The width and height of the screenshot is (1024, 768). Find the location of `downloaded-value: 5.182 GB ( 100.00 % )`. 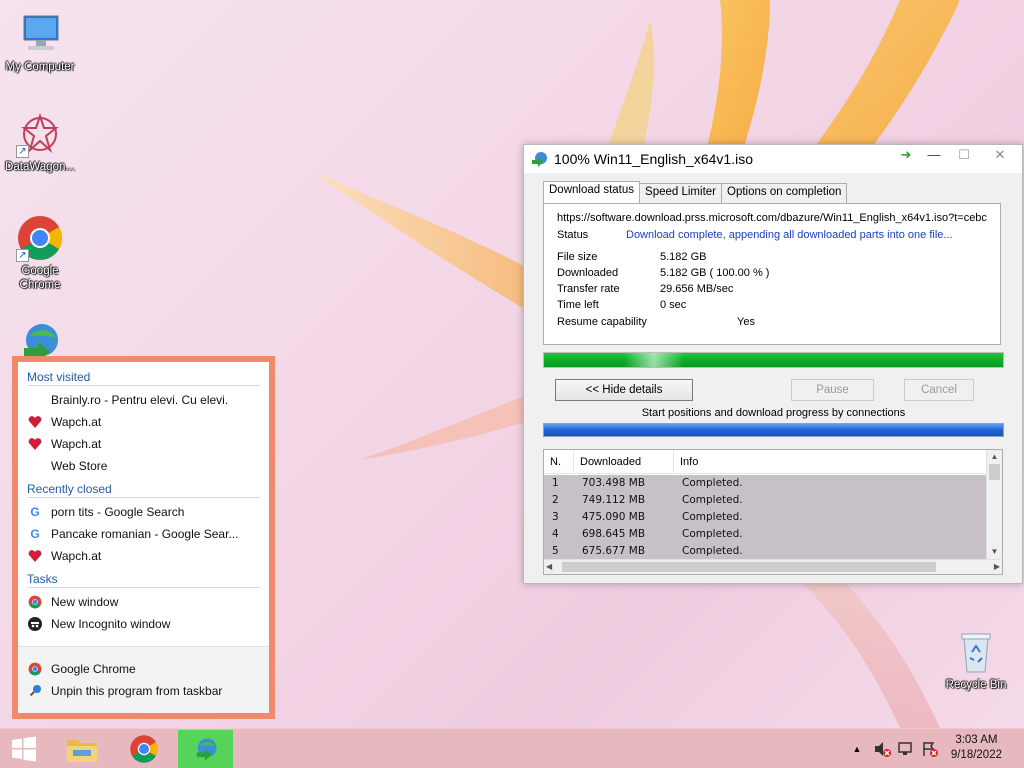

downloaded-value: 5.182 GB ( 100.00 % ) is located at coordinates (715, 273).